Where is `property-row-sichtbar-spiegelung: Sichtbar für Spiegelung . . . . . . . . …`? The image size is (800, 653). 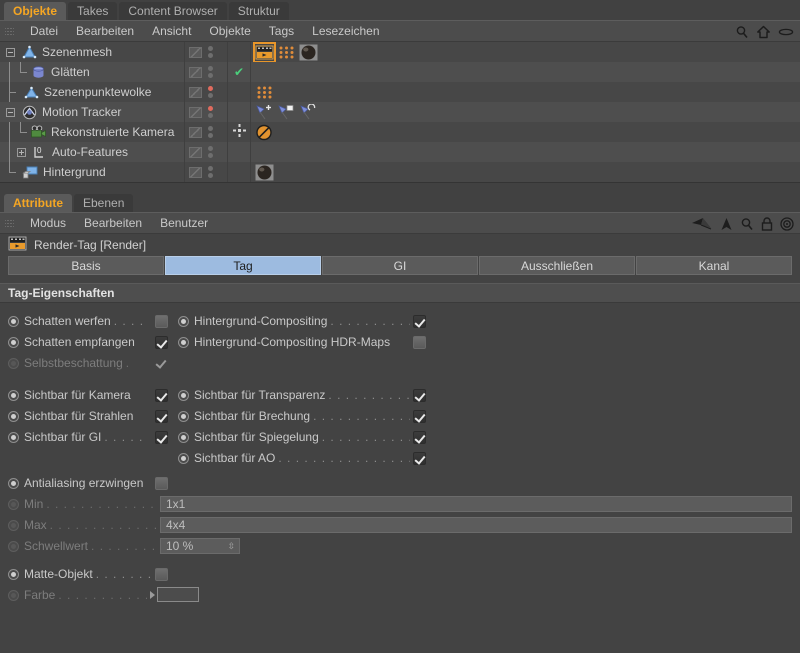 property-row-sichtbar-spiegelung: Sichtbar für Spiegelung . . . . . . . . … is located at coordinates (302, 437).